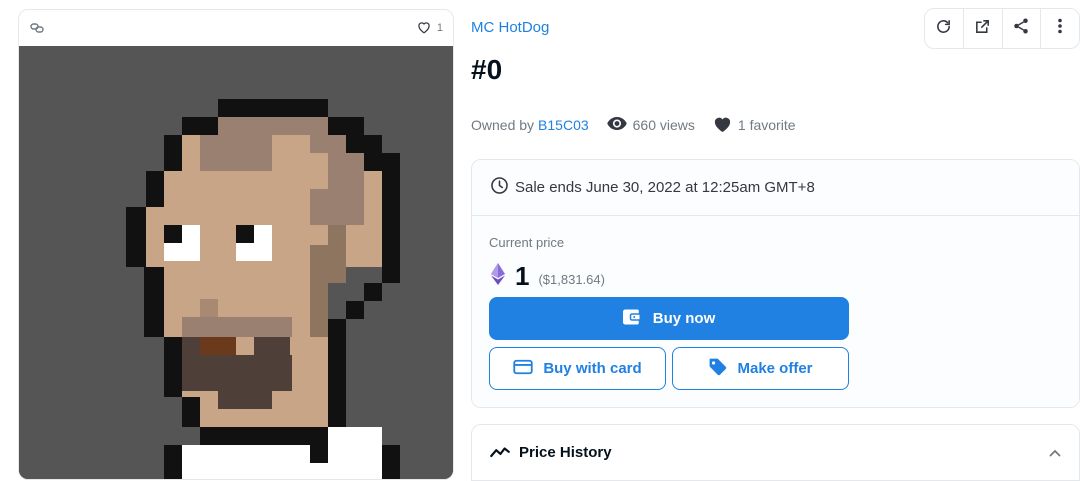  What do you see at coordinates (236, 28) in the screenshot?
I see `image-card-header: 1` at bounding box center [236, 28].